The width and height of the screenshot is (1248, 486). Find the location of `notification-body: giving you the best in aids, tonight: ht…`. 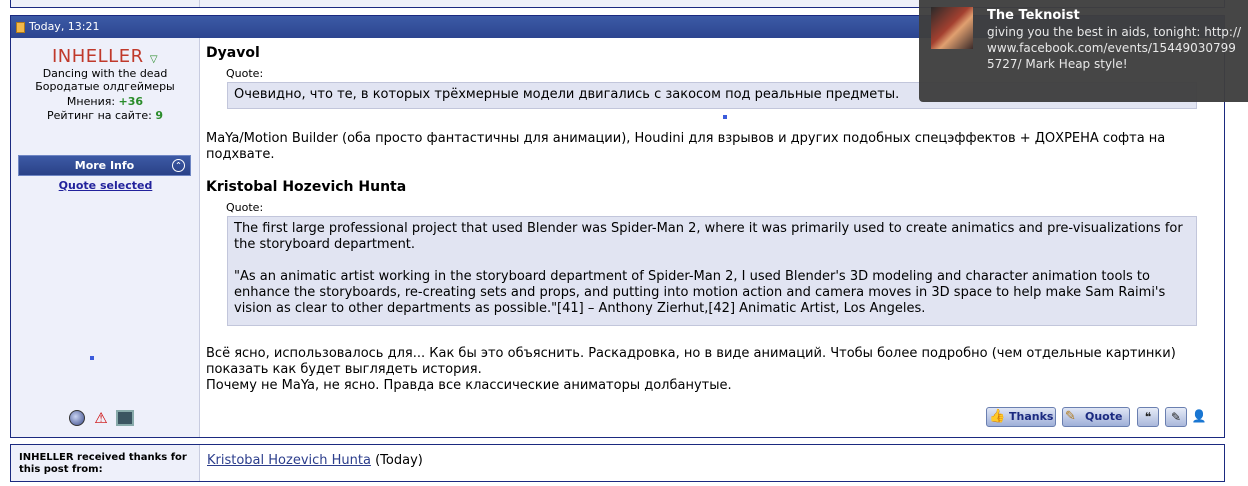

notification-body: giving you the best in aids, tonight: ht… is located at coordinates (1114, 48).